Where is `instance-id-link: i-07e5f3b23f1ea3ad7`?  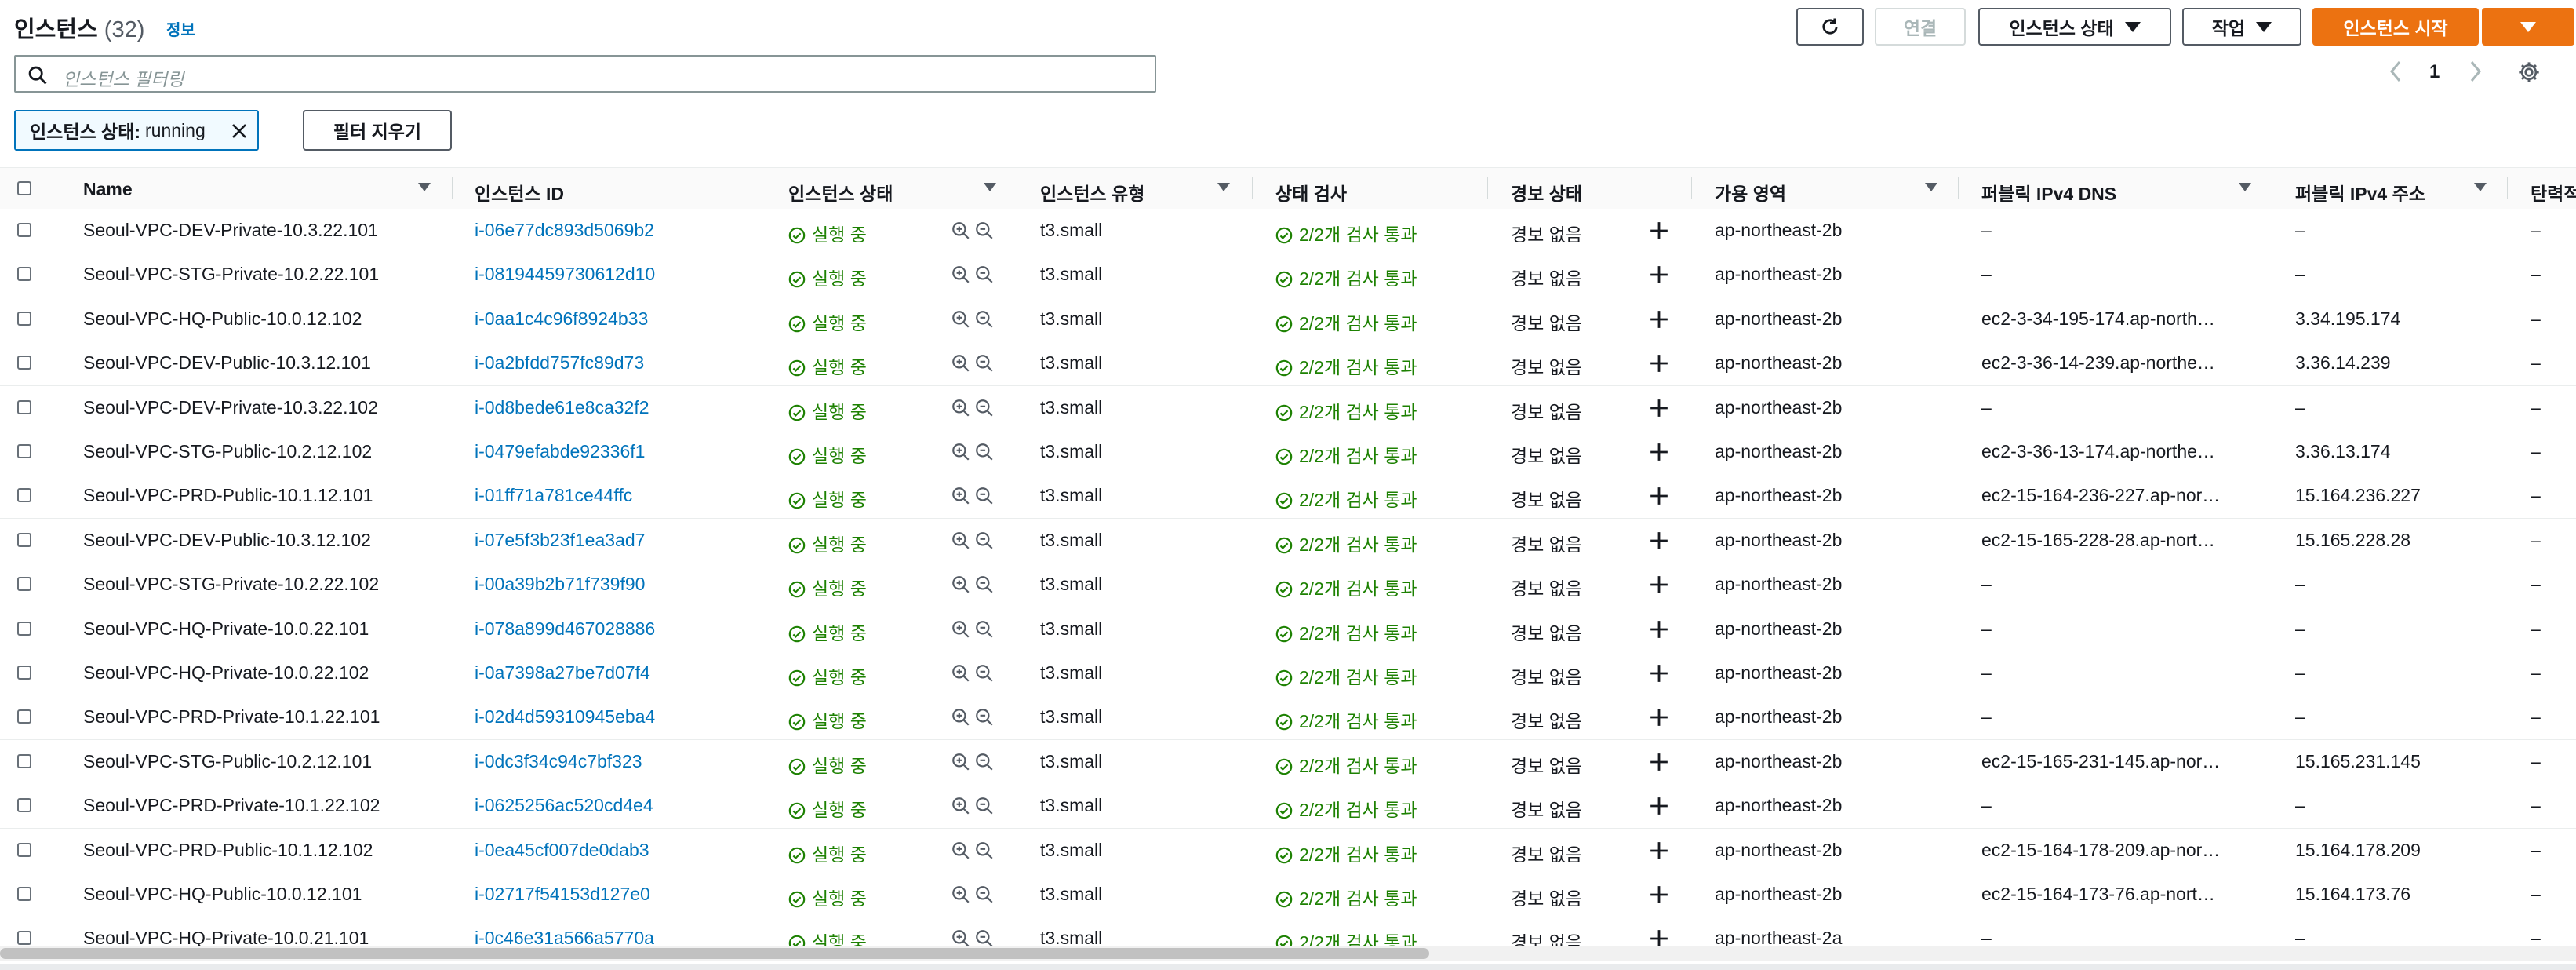
instance-id-link: i-07e5f3b23f1ea3ad7 is located at coordinates (560, 540).